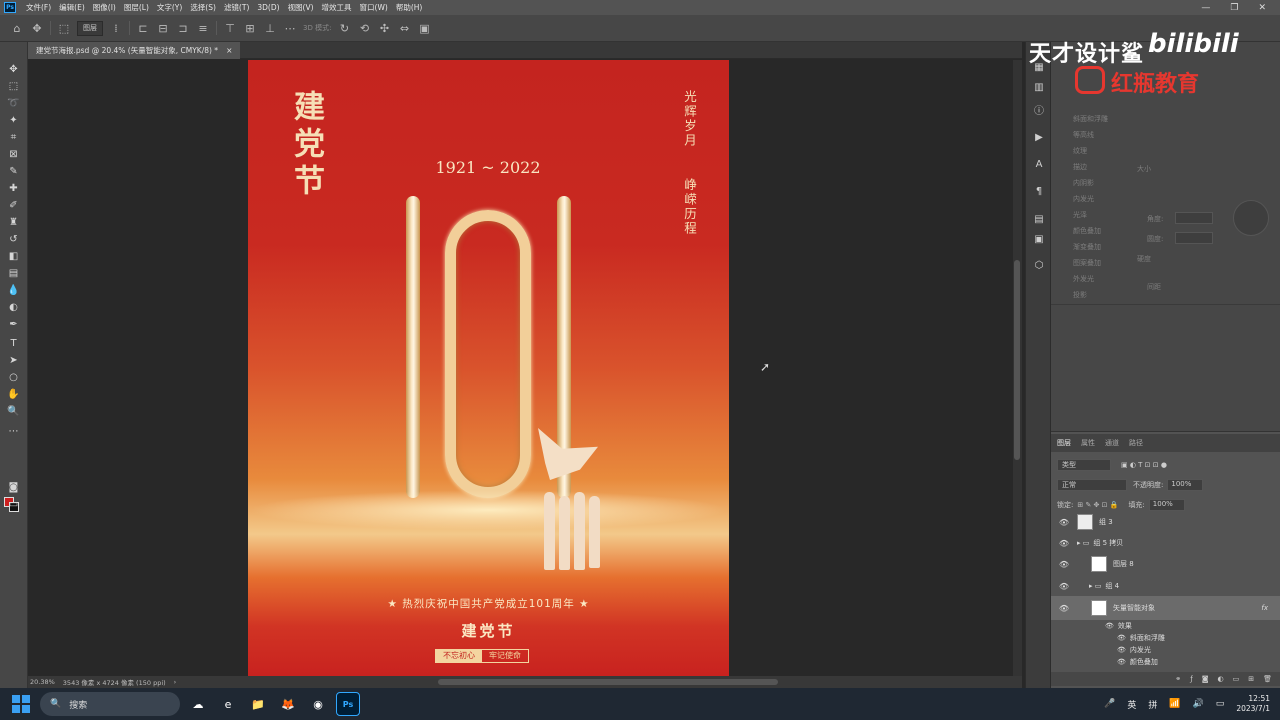 The width and height of the screenshot is (1280, 720). I want to click on new-group-icon: ▭, so click(1236, 679).